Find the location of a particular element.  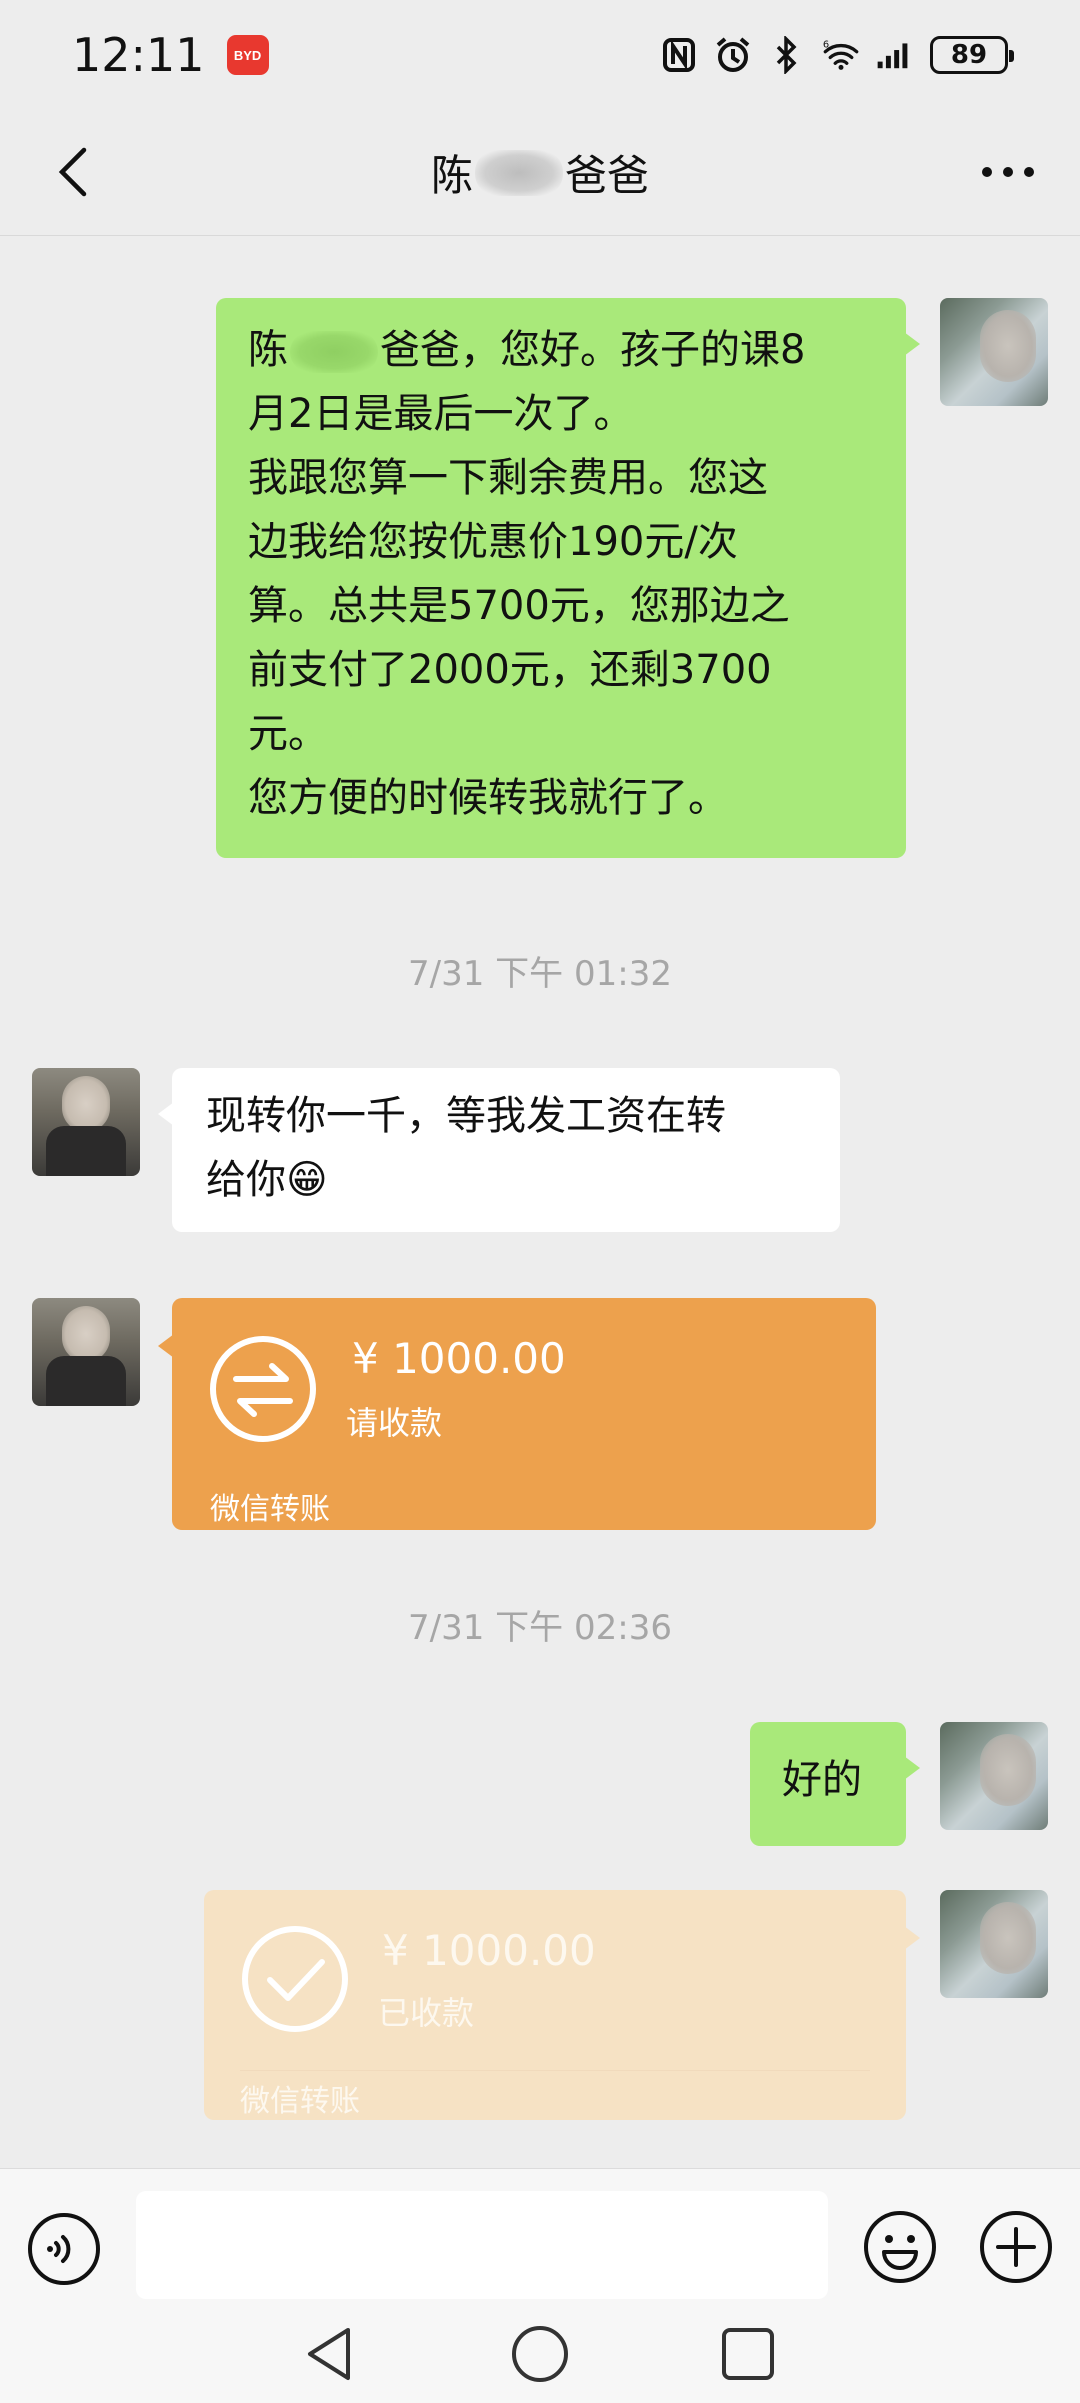

chat-title-prefix: 陈 is located at coordinates (451, 175).